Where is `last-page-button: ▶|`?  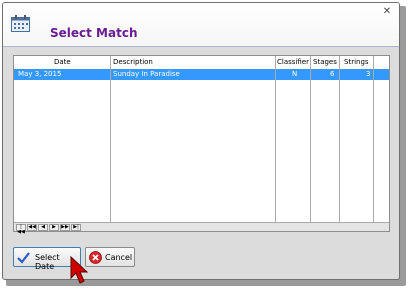
last-page-button: ▶| is located at coordinates (76, 227).